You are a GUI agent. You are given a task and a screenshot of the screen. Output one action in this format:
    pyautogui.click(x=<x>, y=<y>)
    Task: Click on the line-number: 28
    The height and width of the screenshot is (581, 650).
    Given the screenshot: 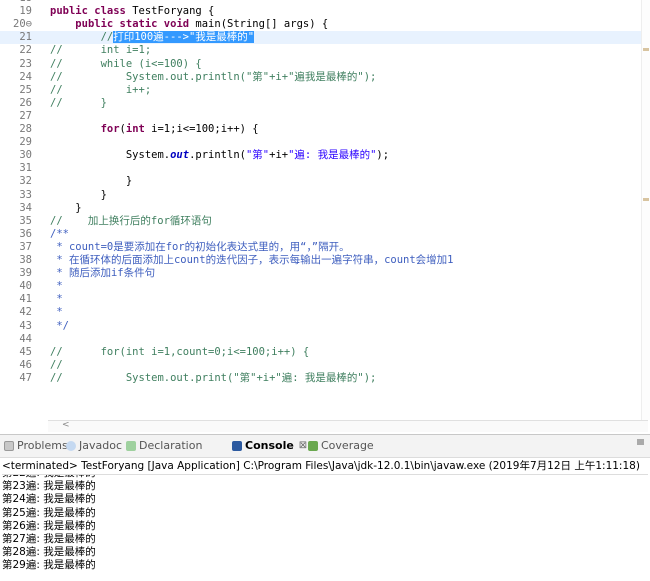 What is the action you would take?
    pyautogui.click(x=25, y=129)
    